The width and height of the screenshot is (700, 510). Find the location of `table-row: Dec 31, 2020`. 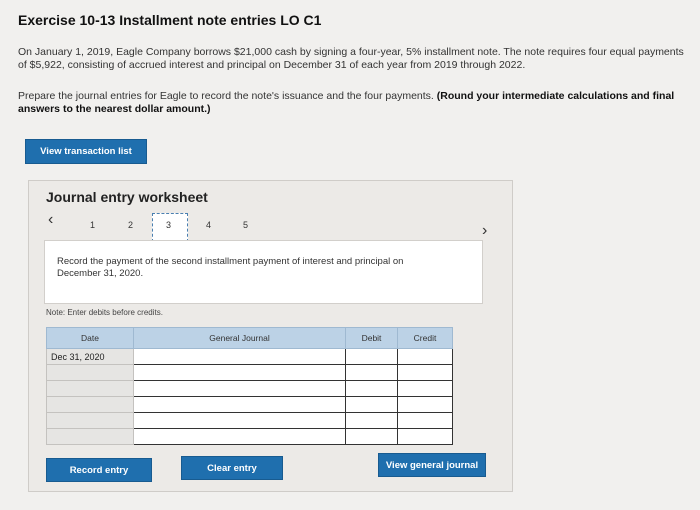

table-row: Dec 31, 2020 is located at coordinates (249, 356).